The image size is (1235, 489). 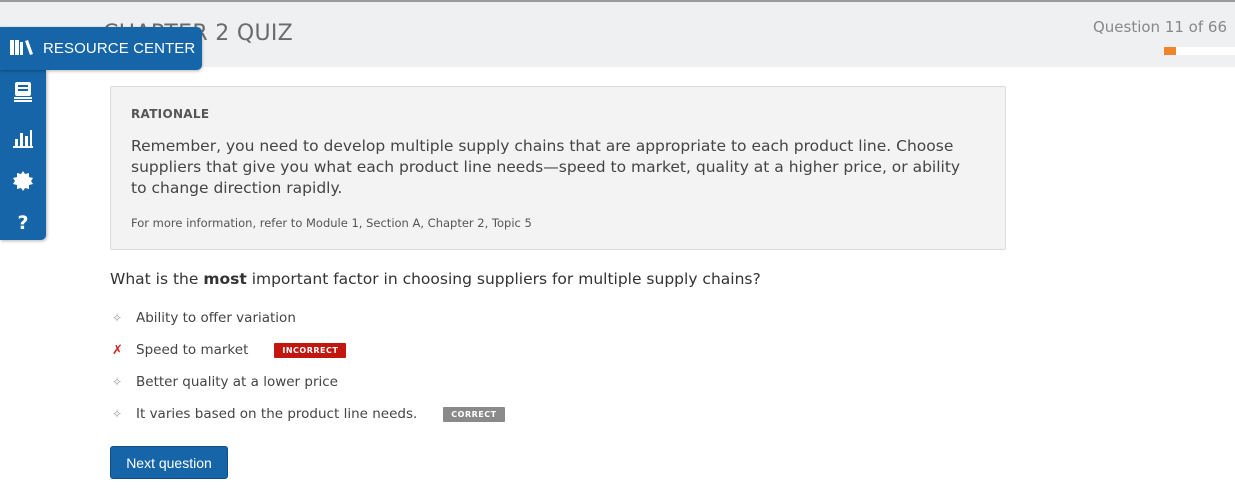 I want to click on correct-badge: CORRECT, so click(x=474, y=414).